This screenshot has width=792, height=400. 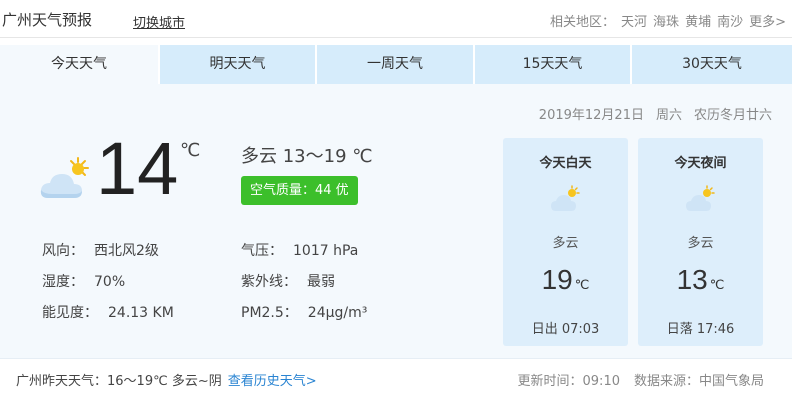 What do you see at coordinates (238, 64) in the screenshot?
I see `tab-tomorrow: 明天天气` at bounding box center [238, 64].